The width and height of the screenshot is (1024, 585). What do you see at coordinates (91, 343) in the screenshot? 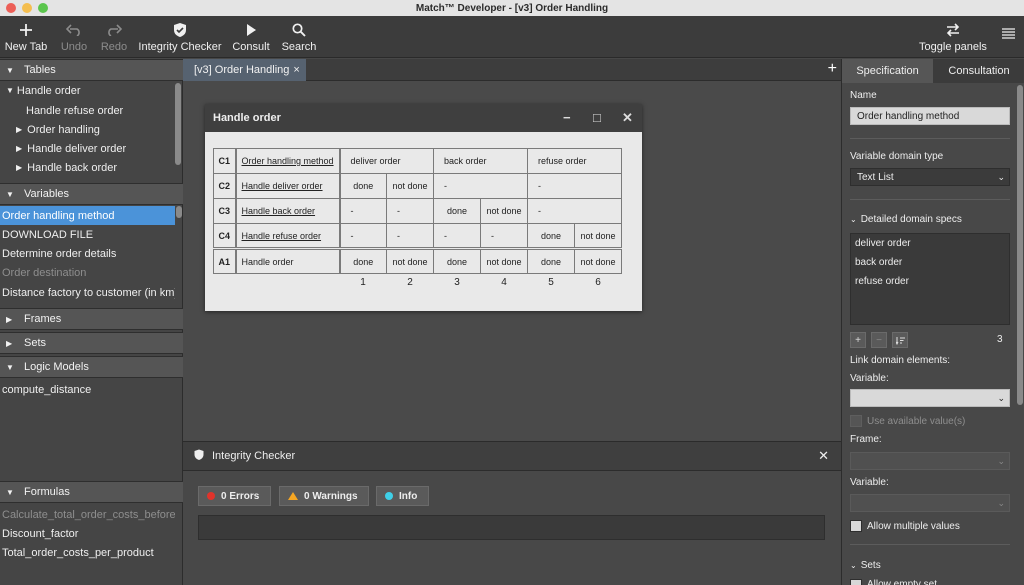
I see `sets-section-header: ▶ Sets` at bounding box center [91, 343].